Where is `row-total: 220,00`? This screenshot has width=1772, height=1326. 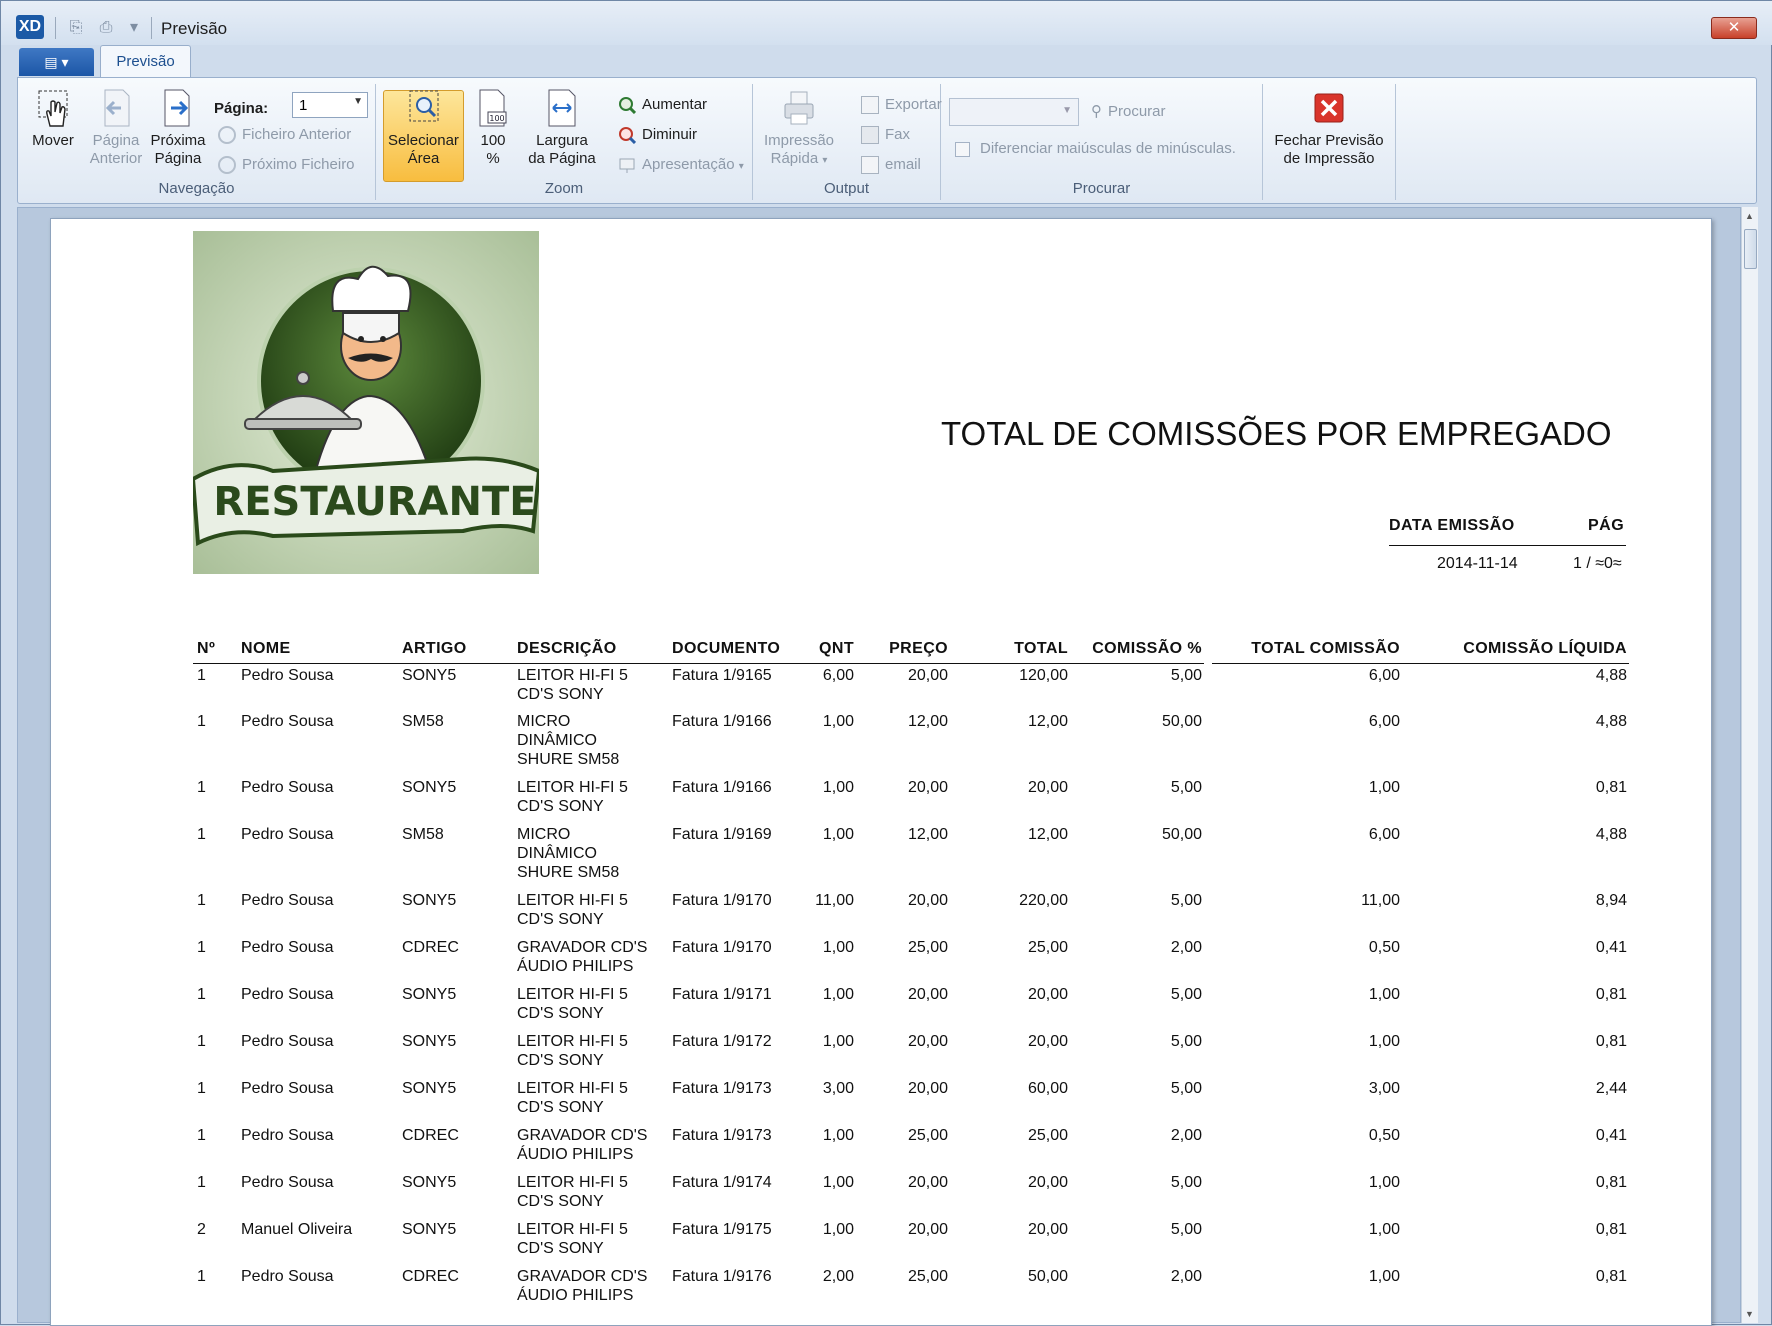 row-total: 220,00 is located at coordinates (1043, 900).